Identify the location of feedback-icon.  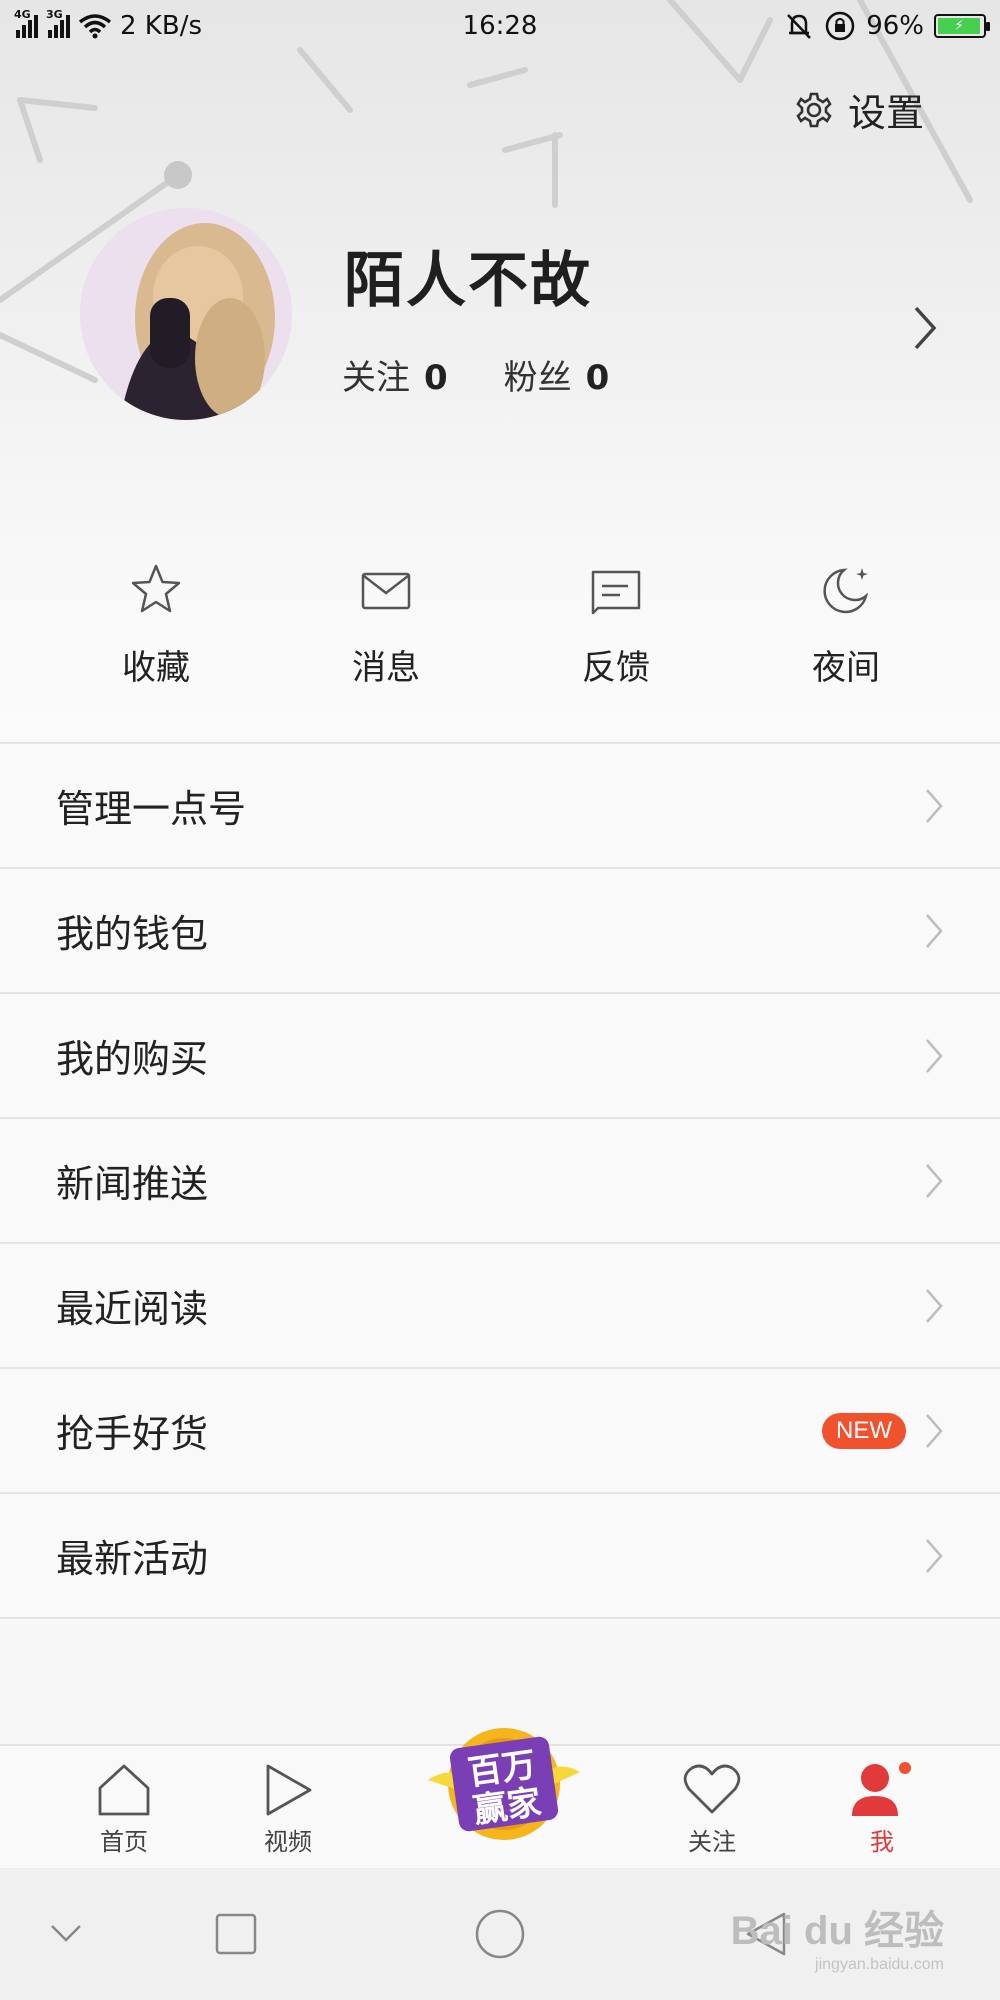
(616, 592).